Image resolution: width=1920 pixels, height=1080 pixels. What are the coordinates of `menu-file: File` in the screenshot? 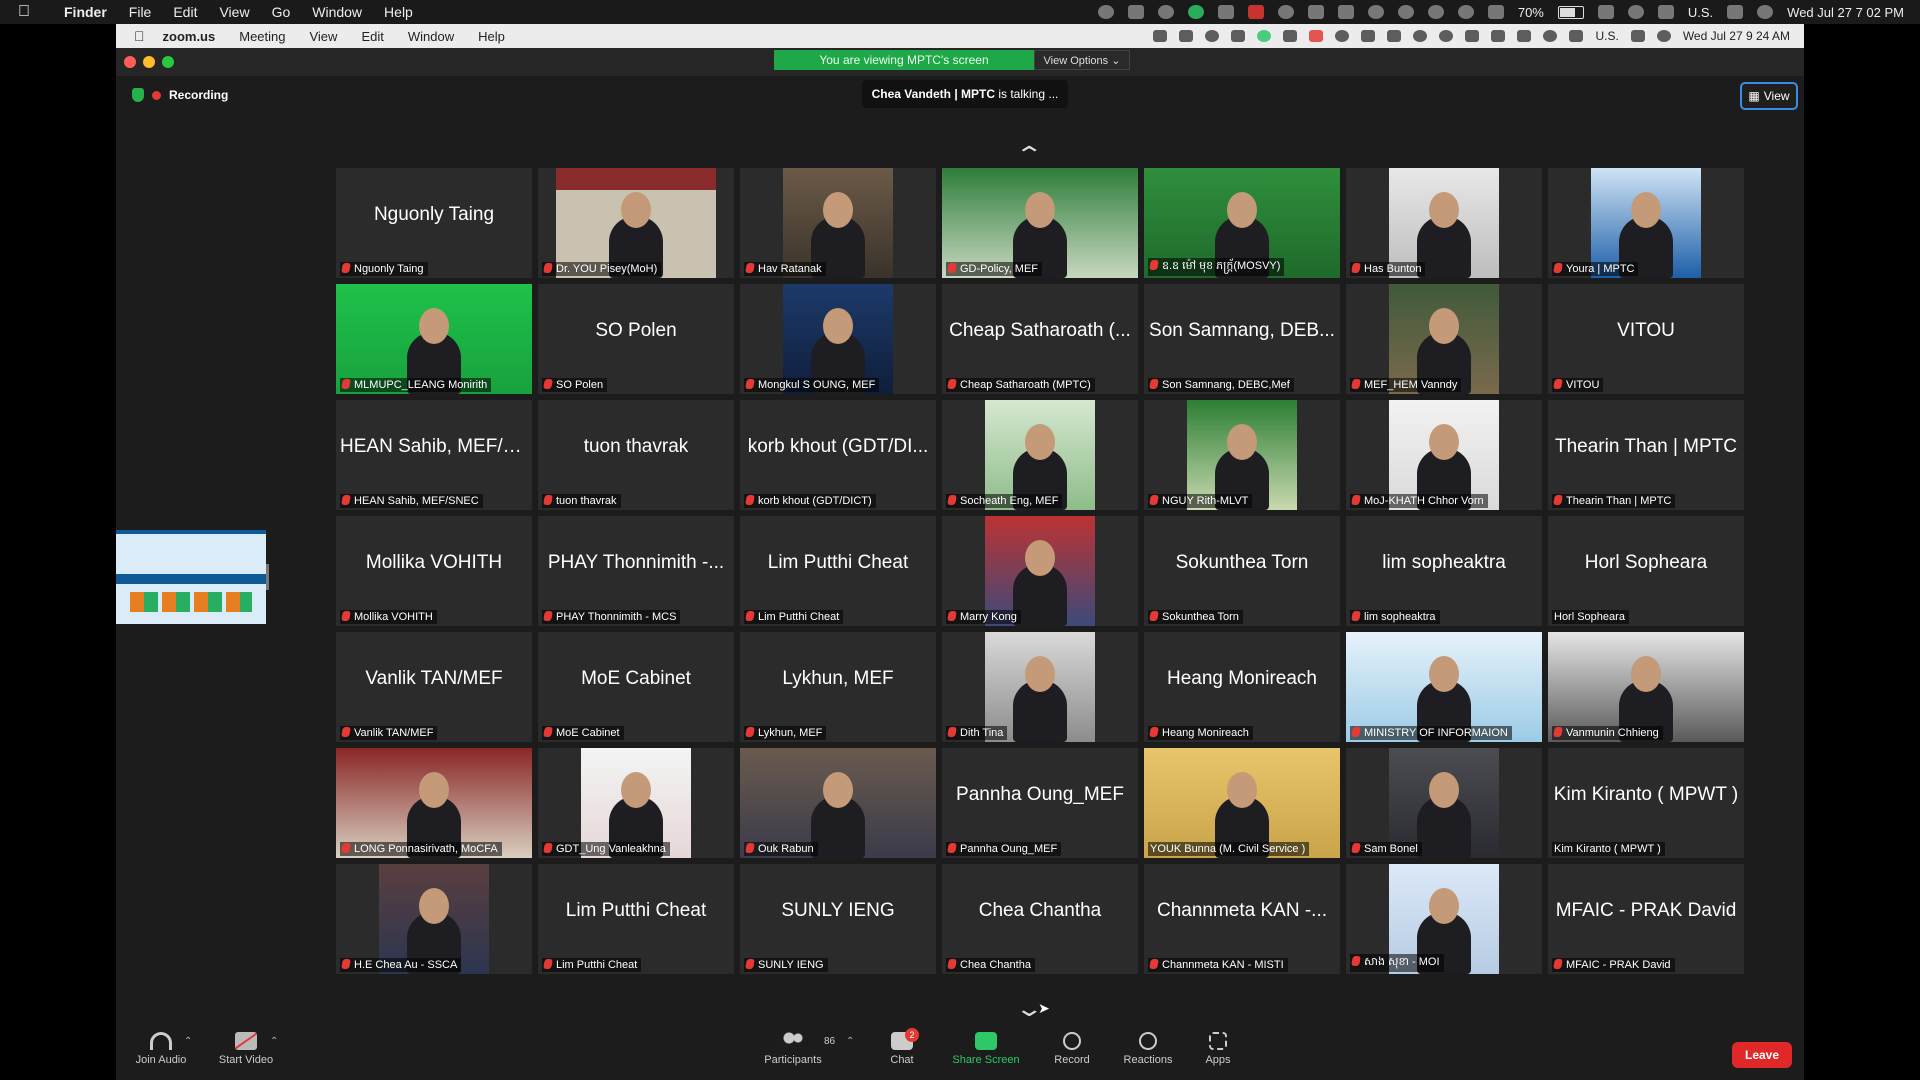 It's located at (140, 12).